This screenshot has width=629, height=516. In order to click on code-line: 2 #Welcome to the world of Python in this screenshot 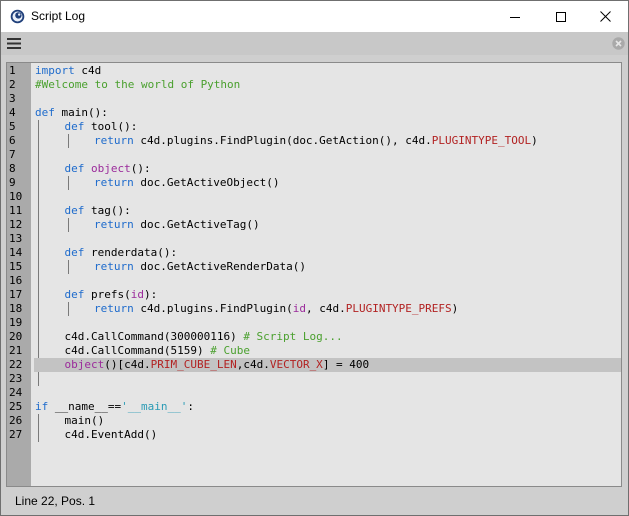, I will do `click(314, 85)`.